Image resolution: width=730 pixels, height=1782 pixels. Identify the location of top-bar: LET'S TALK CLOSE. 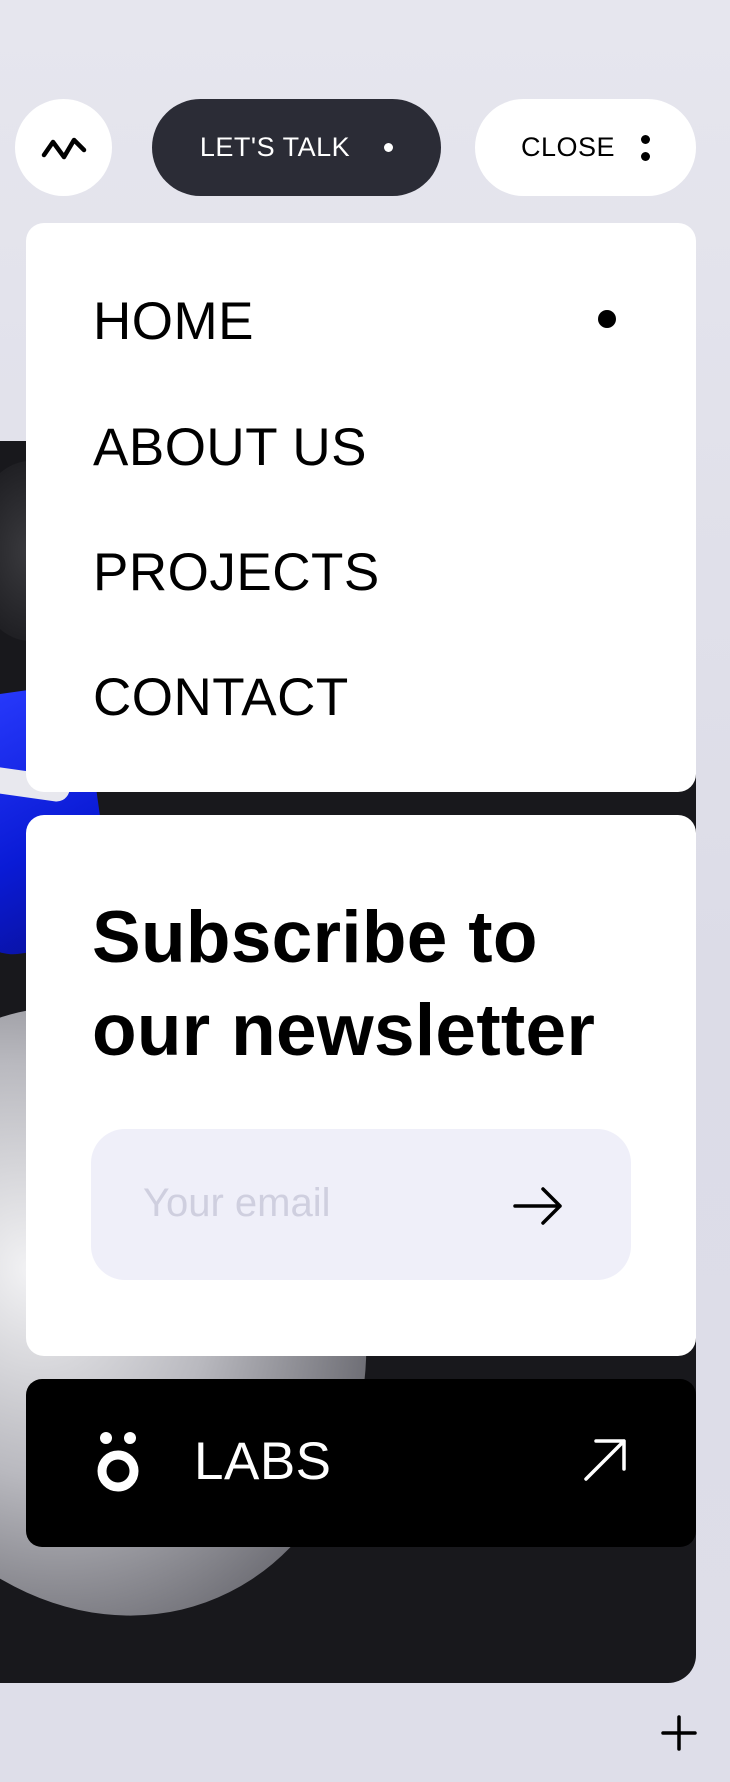
(365, 100).